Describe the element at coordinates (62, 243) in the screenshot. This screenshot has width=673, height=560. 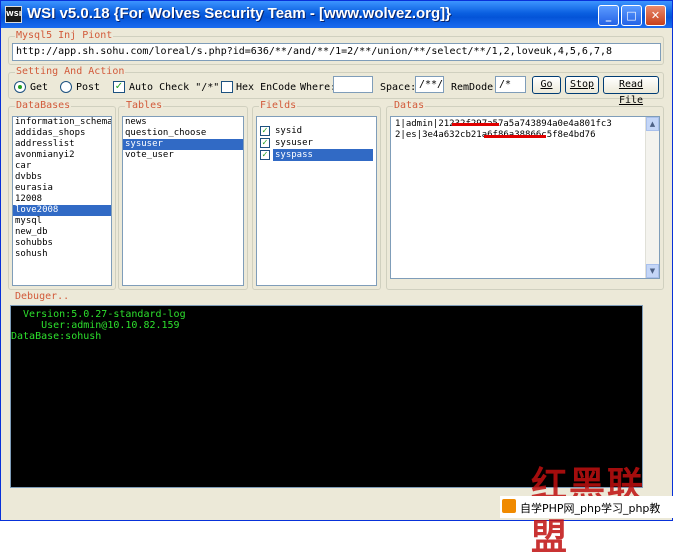
I see `database-item: sohubbs` at that location.